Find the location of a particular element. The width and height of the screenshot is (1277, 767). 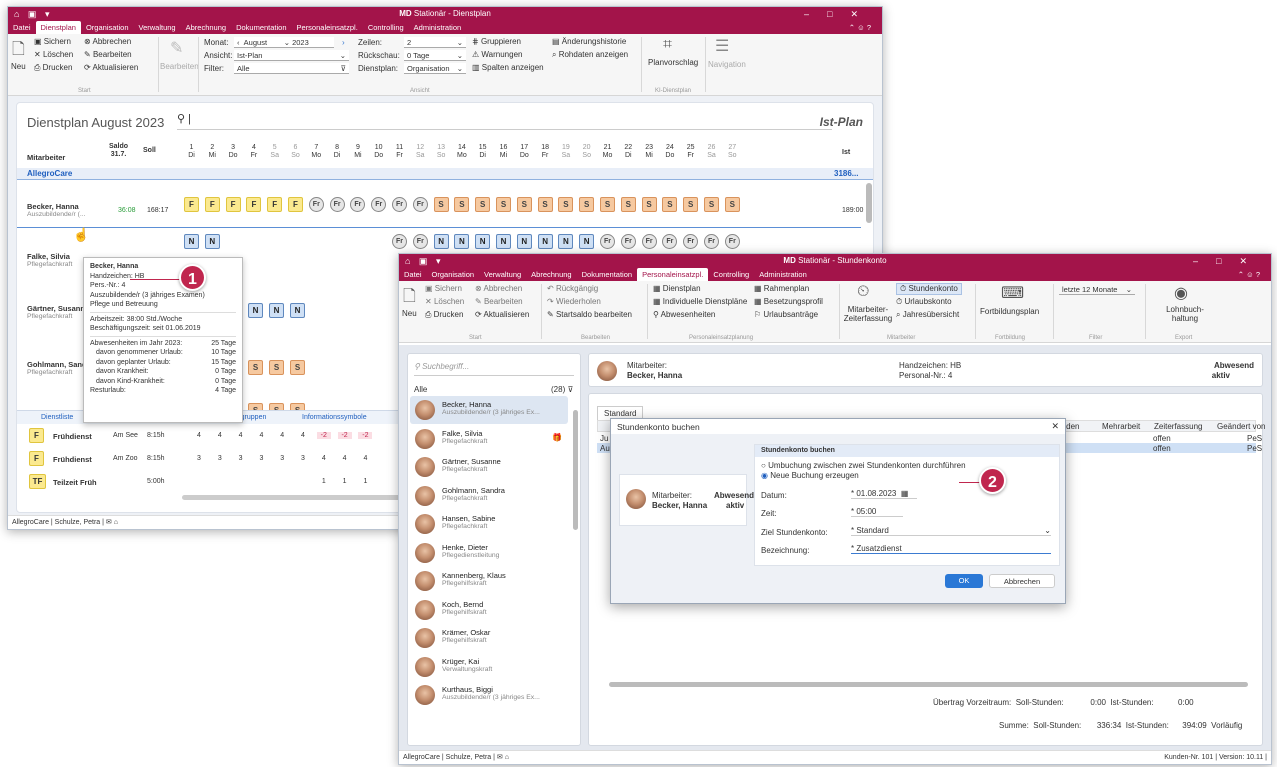

columns-button: ▥ Spalten anzeigen is located at coordinates (508, 67).